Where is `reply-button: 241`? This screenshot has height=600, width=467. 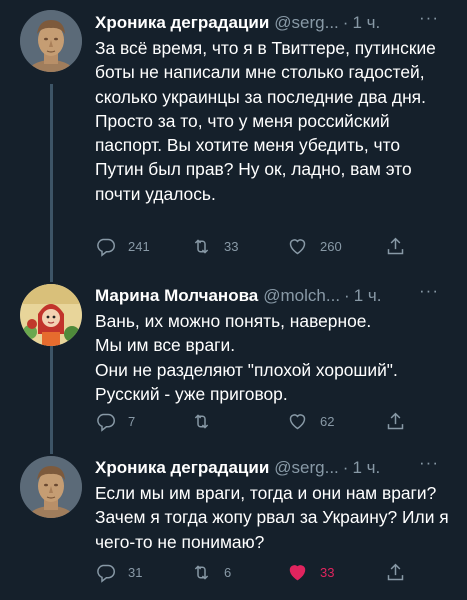 reply-button: 241 is located at coordinates (143, 246).